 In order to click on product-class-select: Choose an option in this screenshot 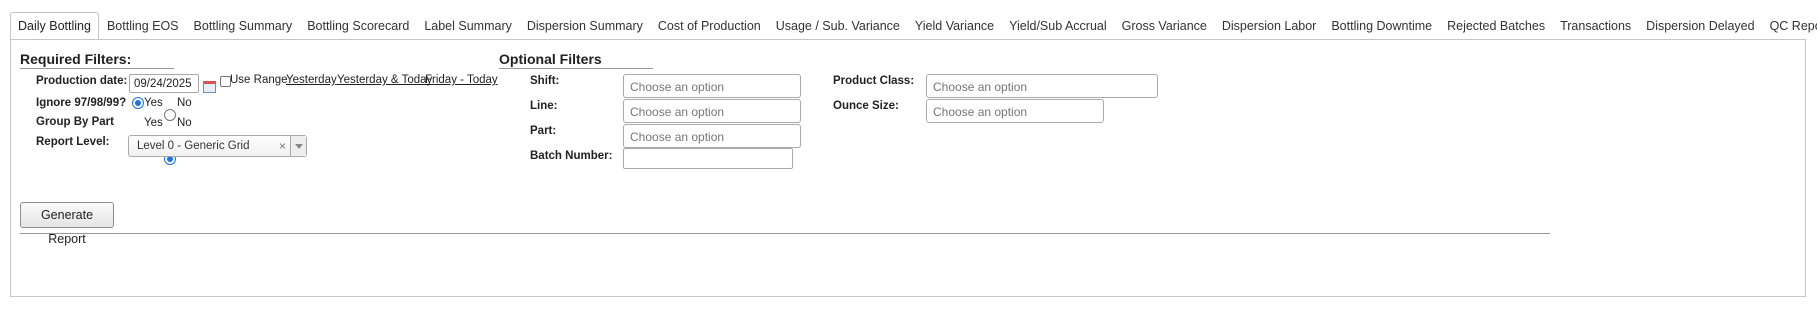, I will do `click(1042, 86)`.